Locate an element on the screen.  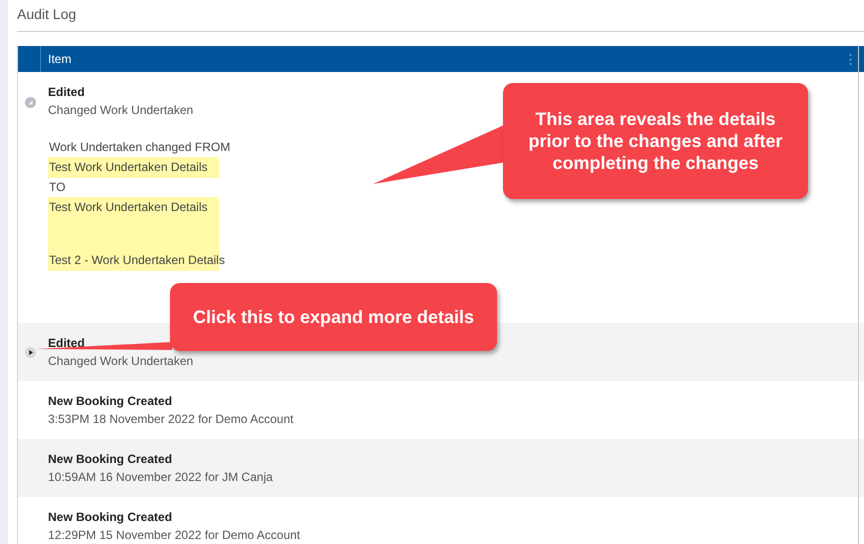
entry-subtitle: 10:59AM 16 November 2022 for JM Canja is located at coordinates (160, 477).